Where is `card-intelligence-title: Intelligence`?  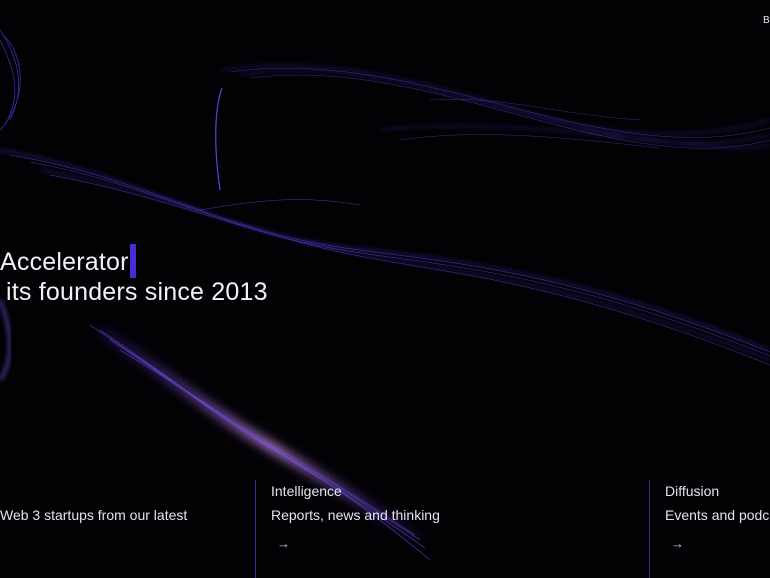
card-intelligence-title: Intelligence is located at coordinates (306, 491).